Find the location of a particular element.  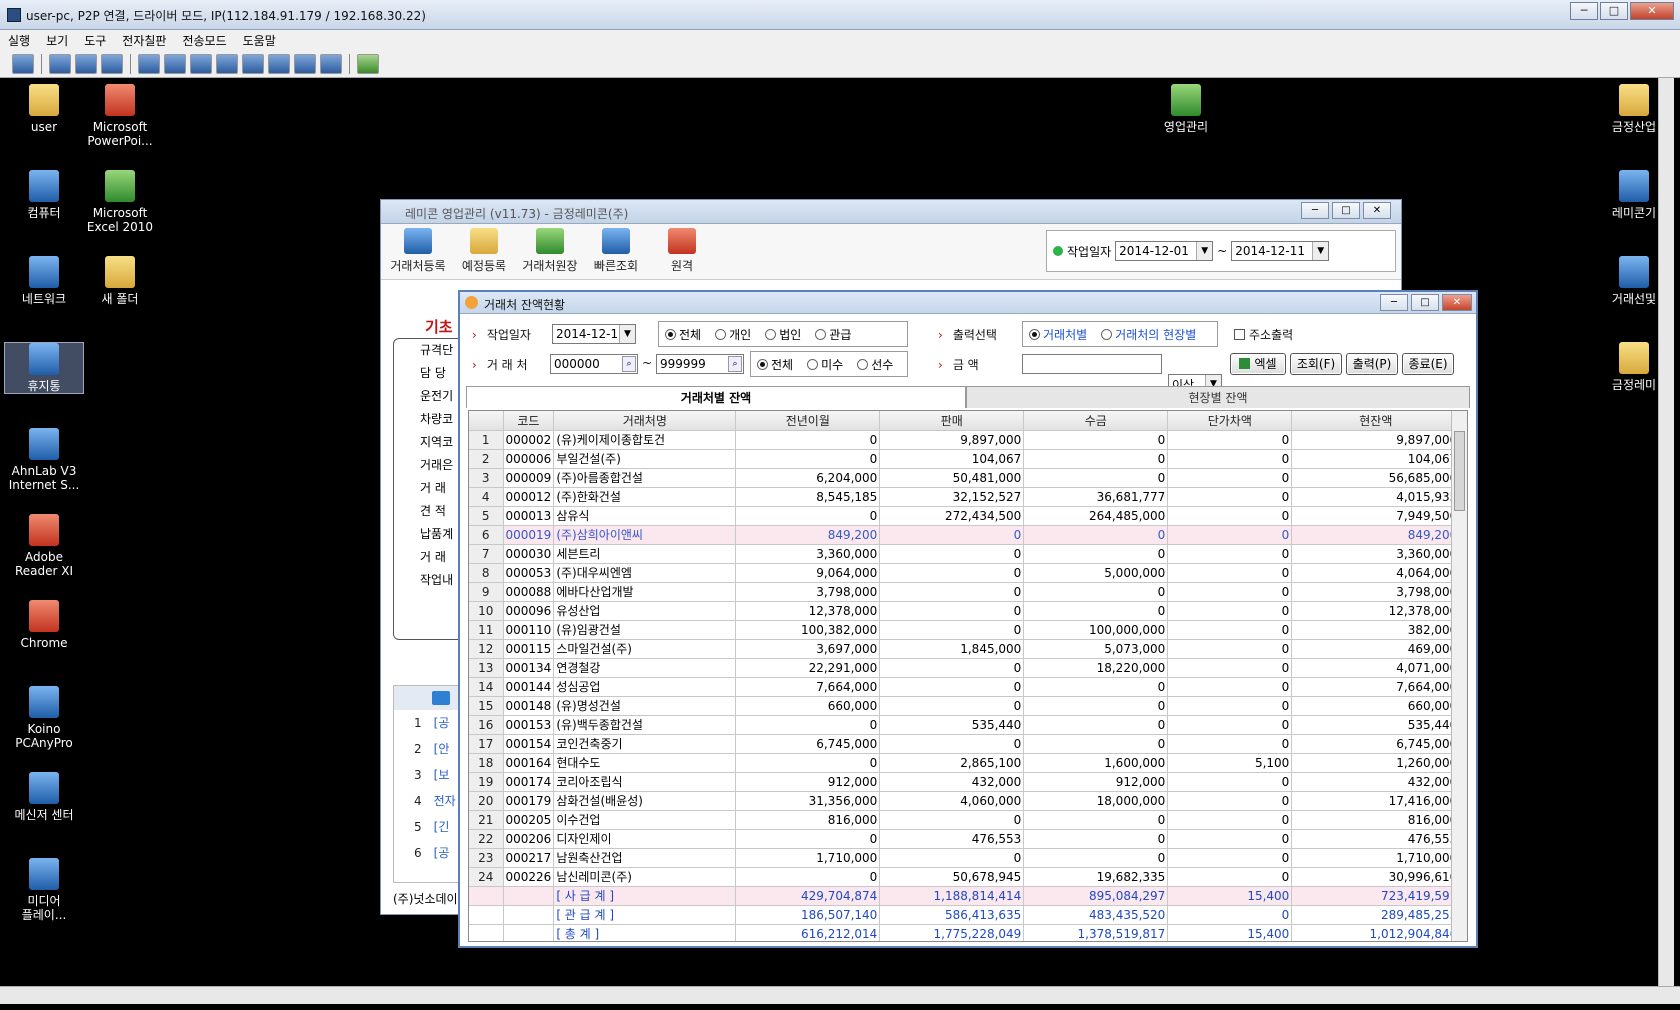

desktop-shortcut: Koino PCAnyPro is located at coordinates (44, 718).